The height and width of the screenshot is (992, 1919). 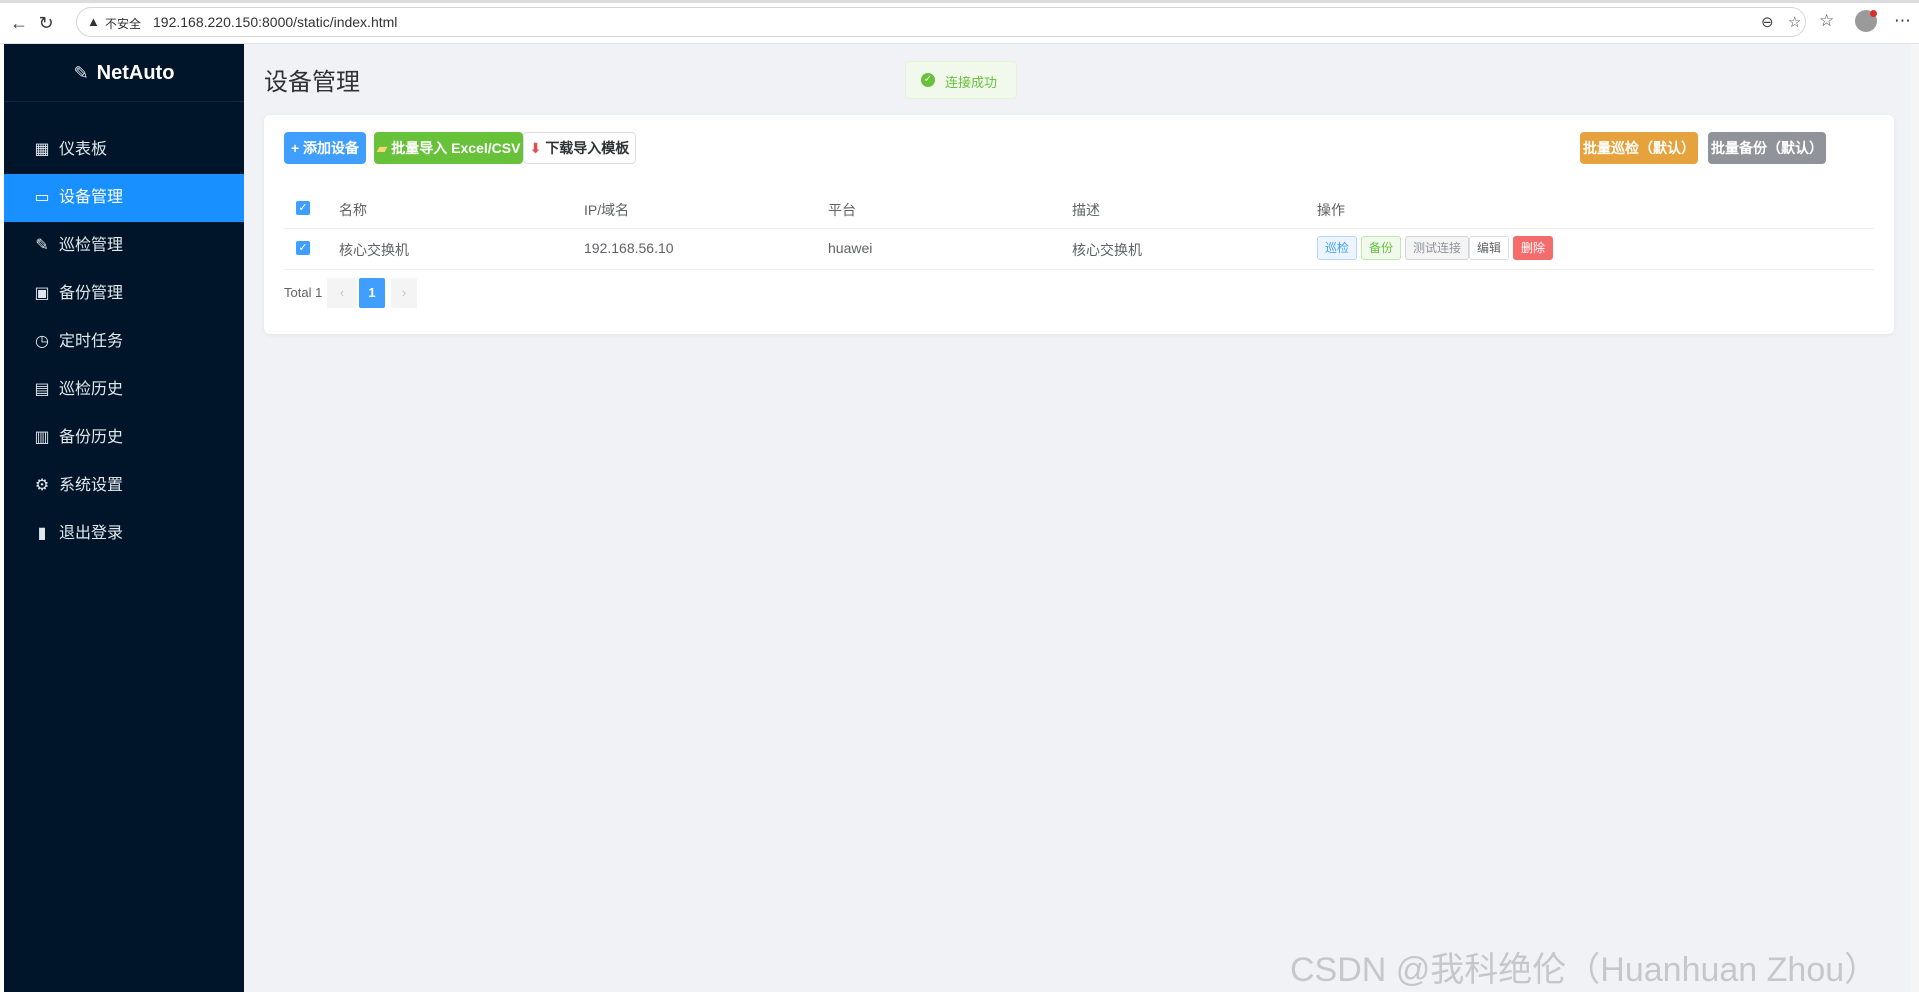 I want to click on cell-name: 核心交换机, so click(x=374, y=250).